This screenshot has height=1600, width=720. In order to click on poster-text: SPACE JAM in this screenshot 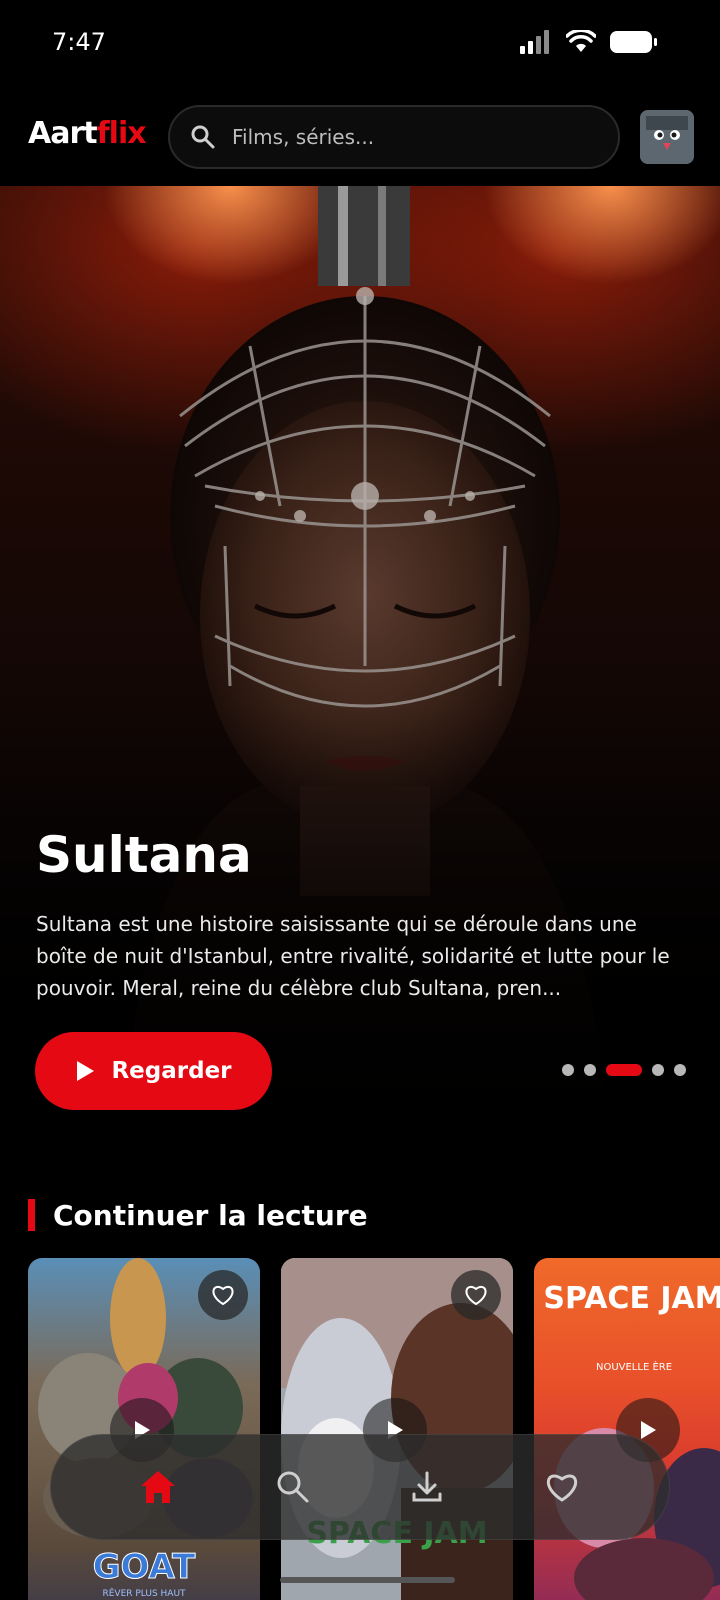, I will do `click(631, 1298)`.